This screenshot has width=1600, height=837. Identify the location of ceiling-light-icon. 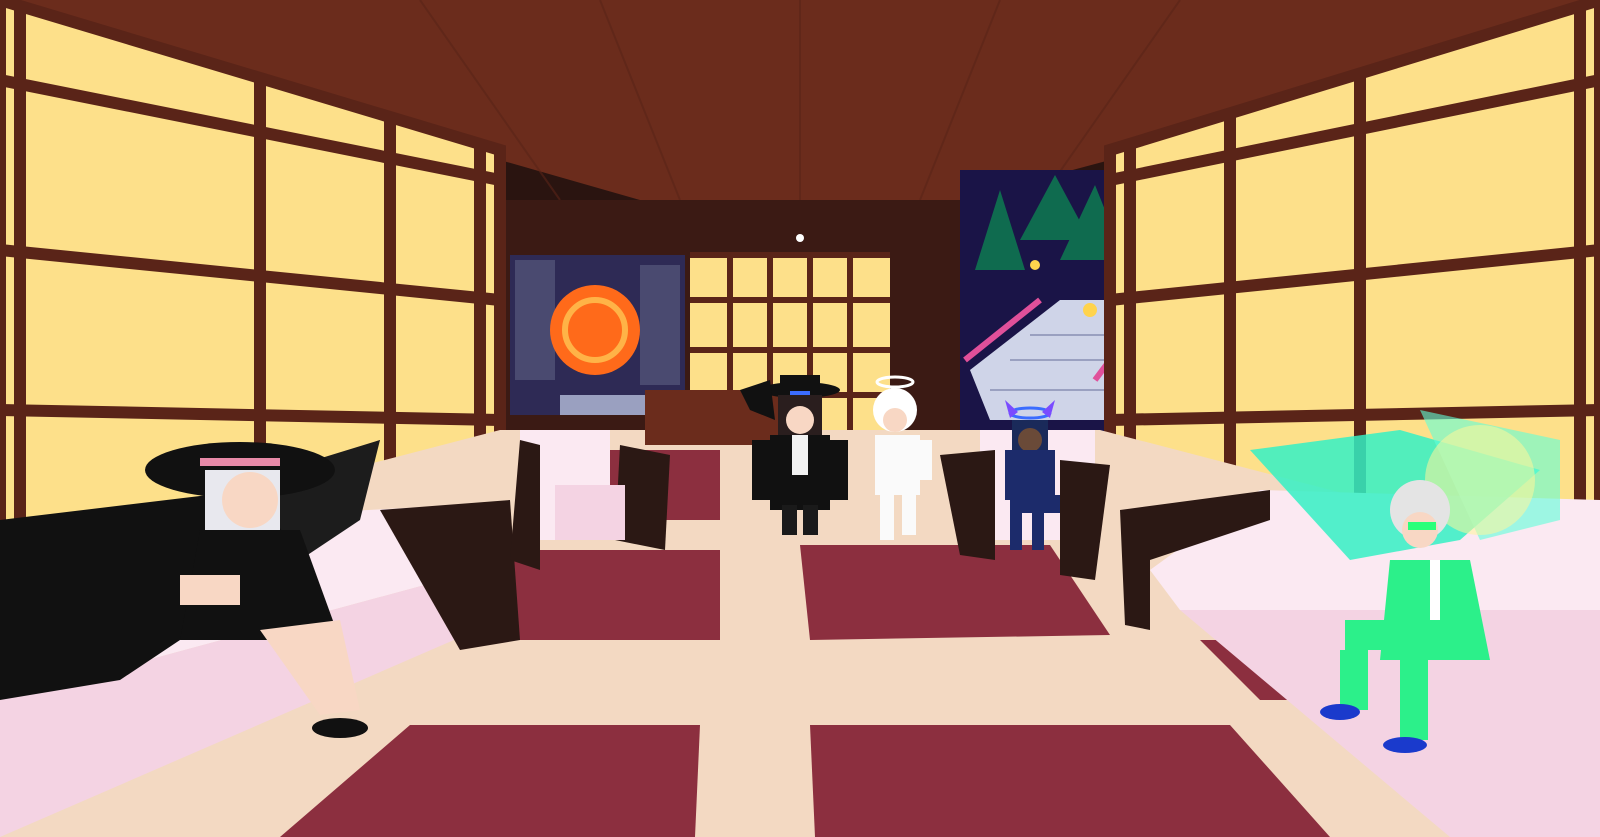
(800, 238).